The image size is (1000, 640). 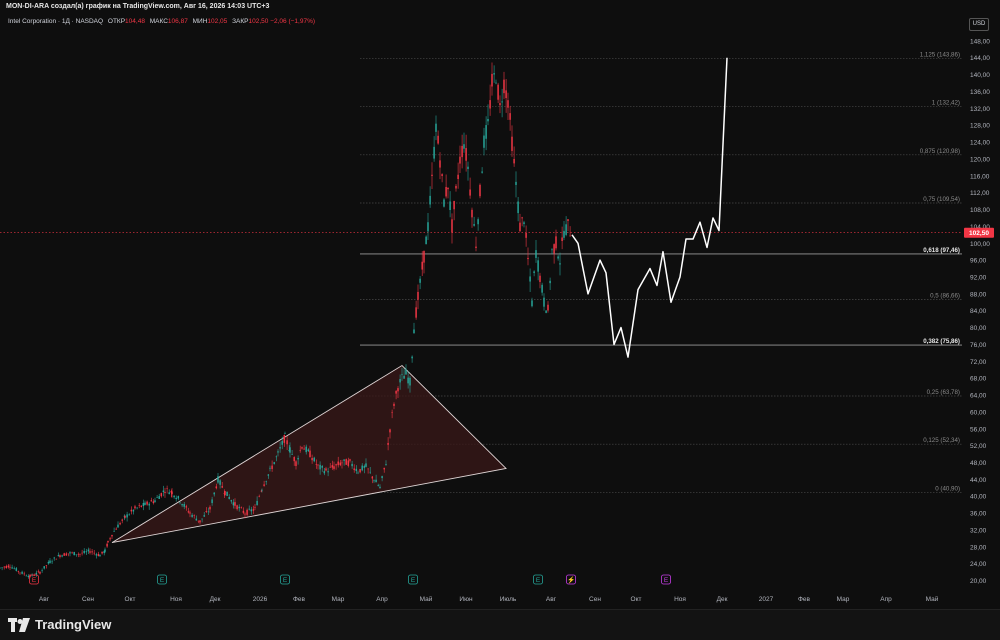 I want to click on x-tick-label: Апр, so click(x=382, y=599).